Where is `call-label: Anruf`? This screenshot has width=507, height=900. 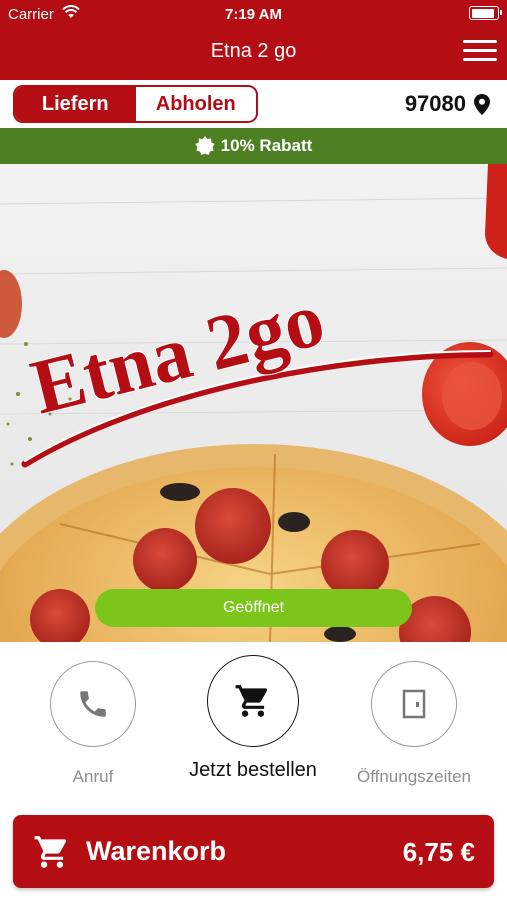
call-label: Anruf is located at coordinates (93, 776).